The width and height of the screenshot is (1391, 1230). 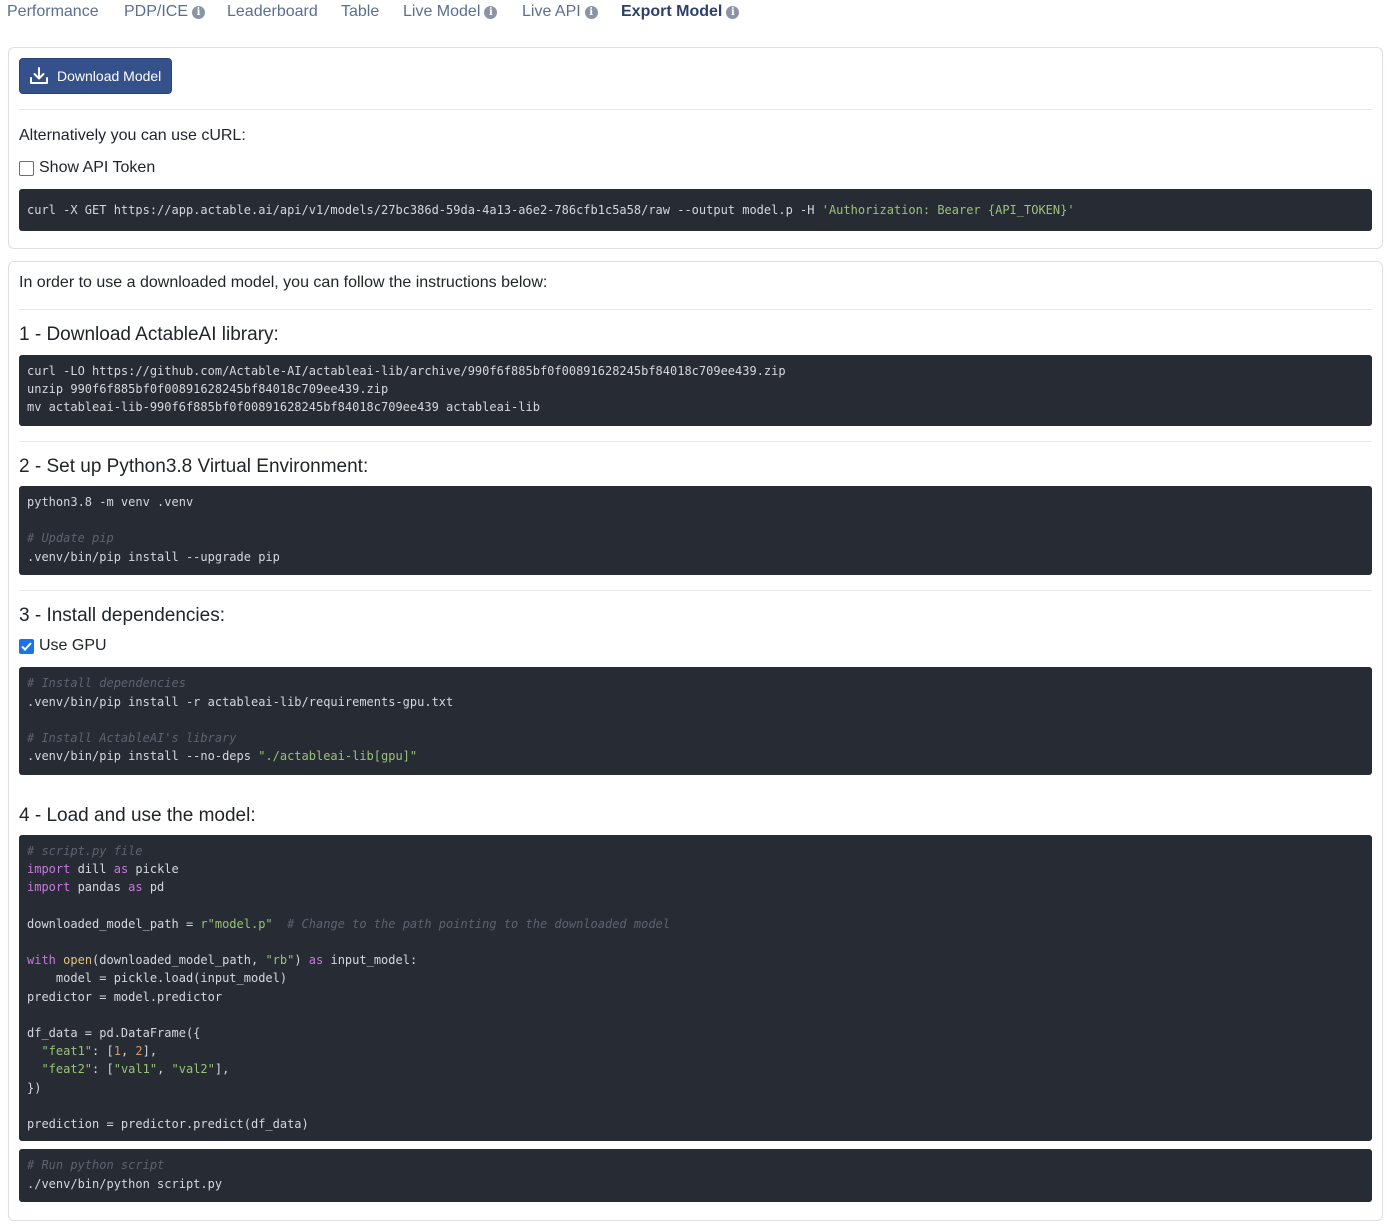 What do you see at coordinates (135, 1069) in the screenshot?
I see `code-line: "feat2": ["val1", "val2"],` at bounding box center [135, 1069].